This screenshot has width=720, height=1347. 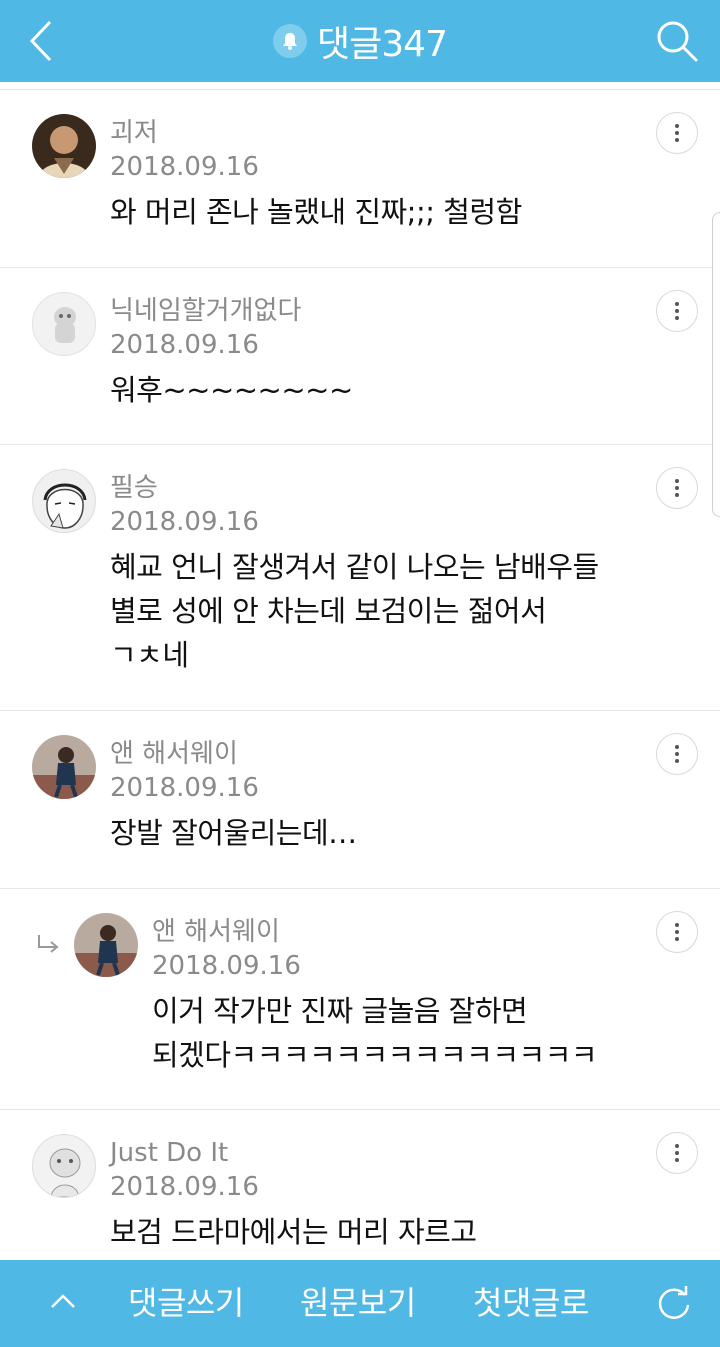 I want to click on comment-body: 괴저 2018.09.16 와 머리 존나 놀랬내 진짜;;; 철렁함, so click(x=316, y=175).